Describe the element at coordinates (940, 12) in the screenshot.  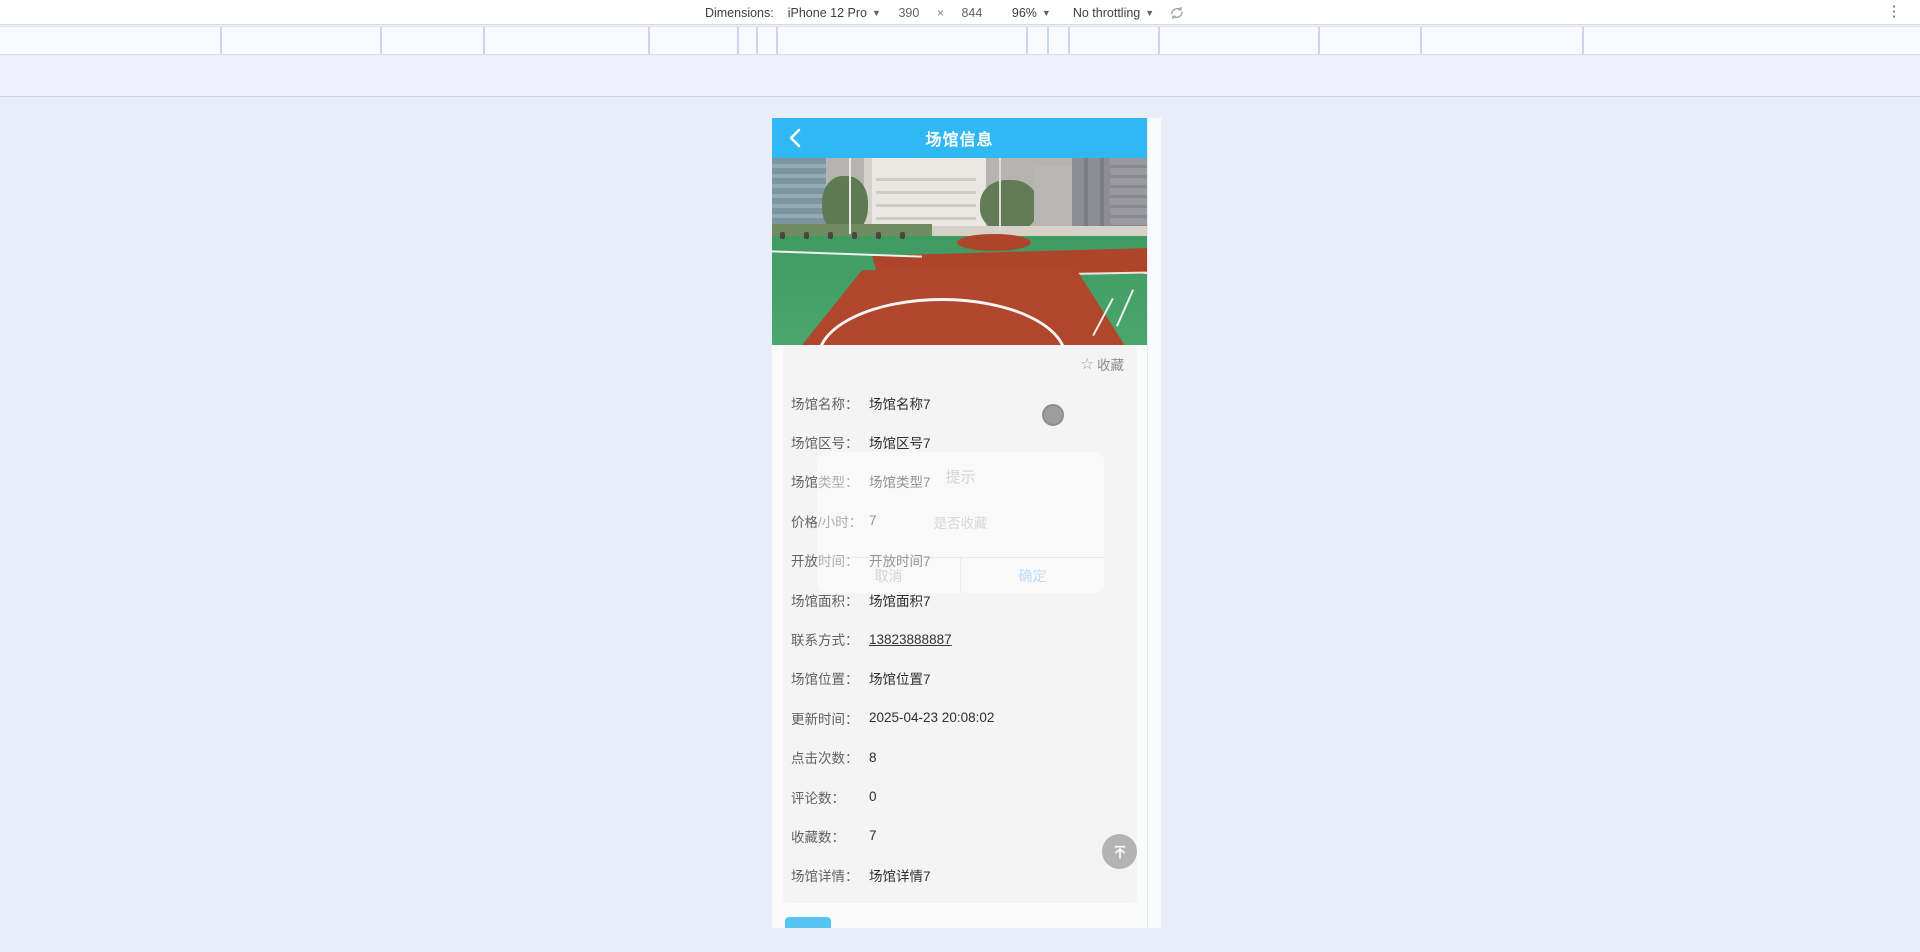
I see `dimension-multiply-sign: ×` at that location.